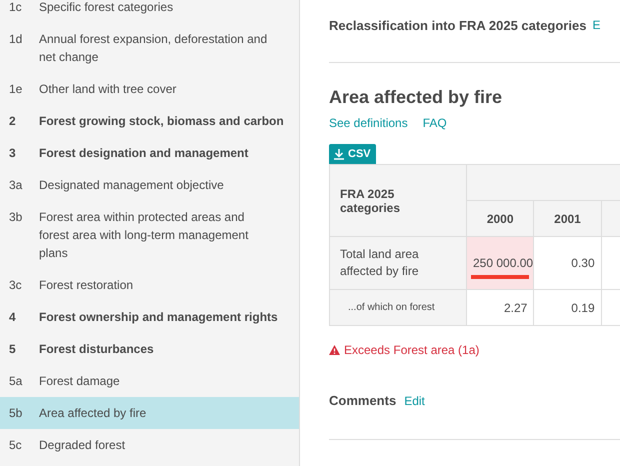  I want to click on reclassification-title: Reclassification into FRA 2025 categories, so click(457, 25).